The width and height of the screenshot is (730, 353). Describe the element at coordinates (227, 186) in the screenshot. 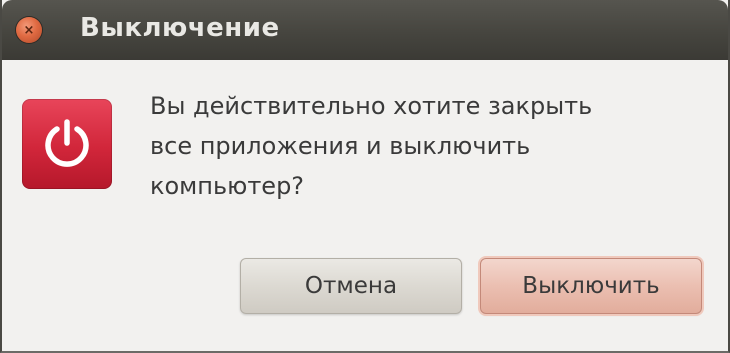

I see `message-line-3: компьютер?` at that location.